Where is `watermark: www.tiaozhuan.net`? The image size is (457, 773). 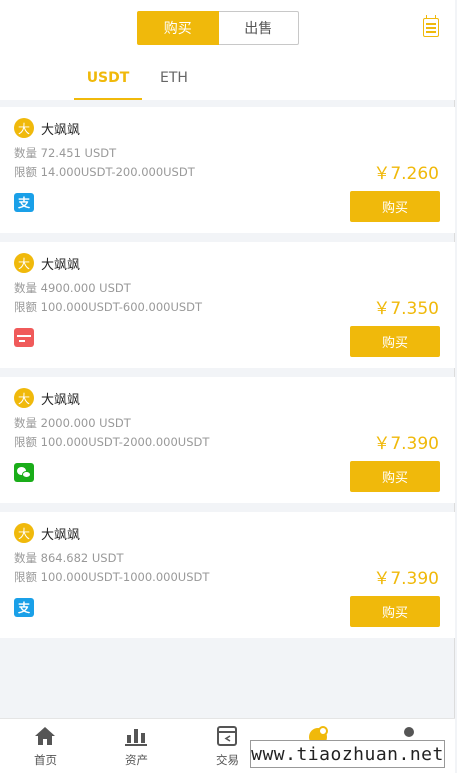
watermark: www.tiaozhuan.net is located at coordinates (347, 754).